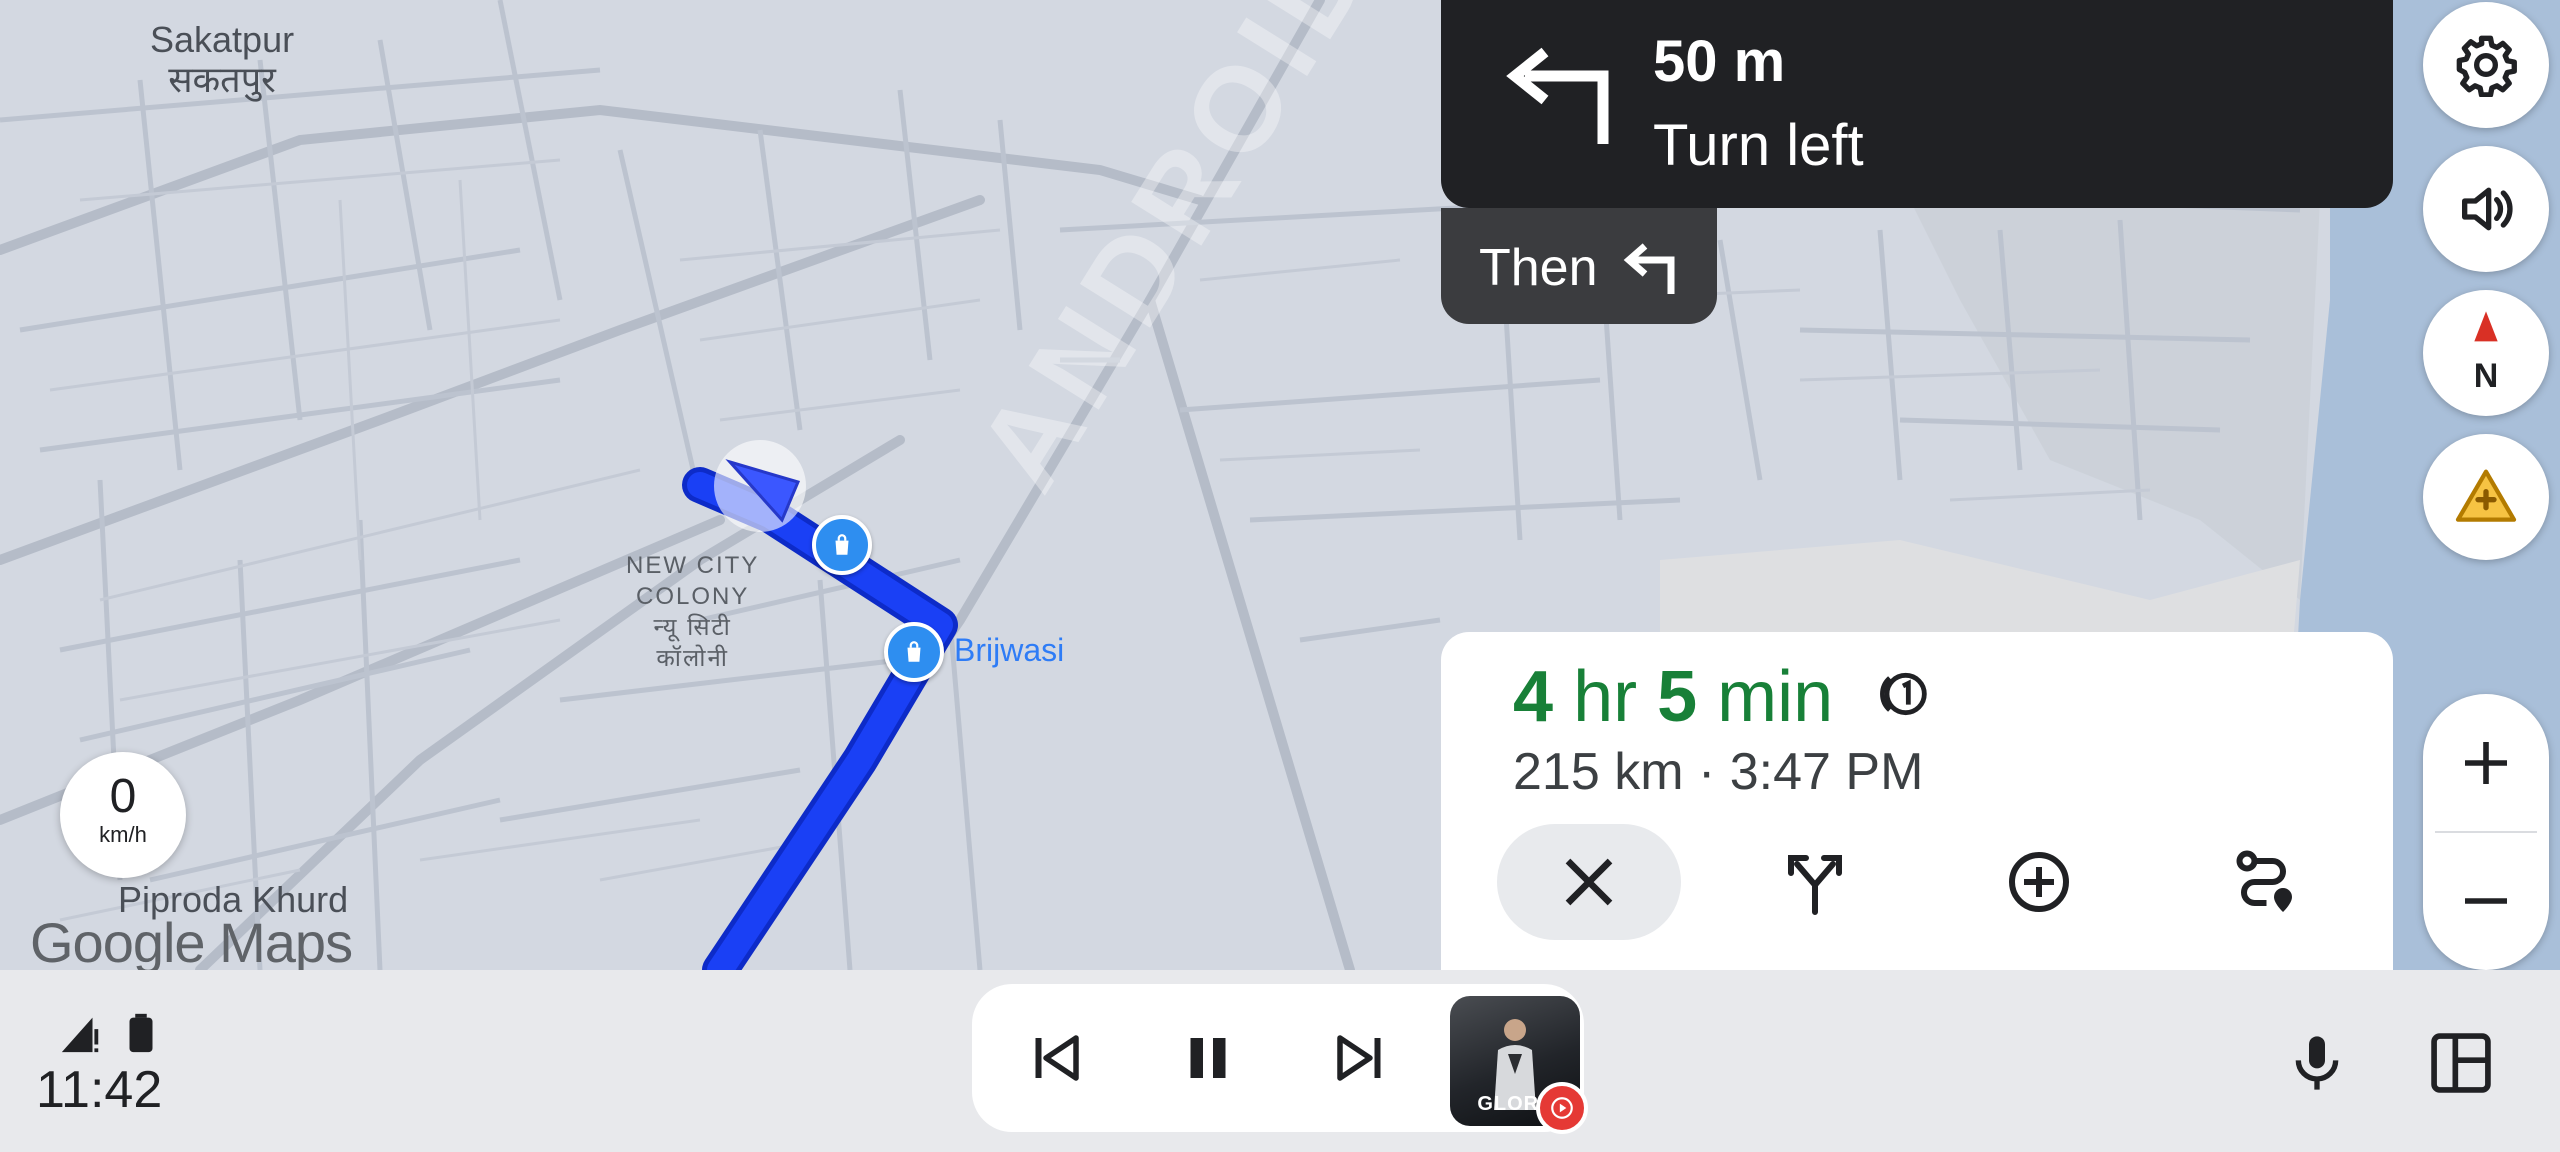 The height and width of the screenshot is (1152, 2560). I want to click on exit-navigation-button, so click(1589, 882).